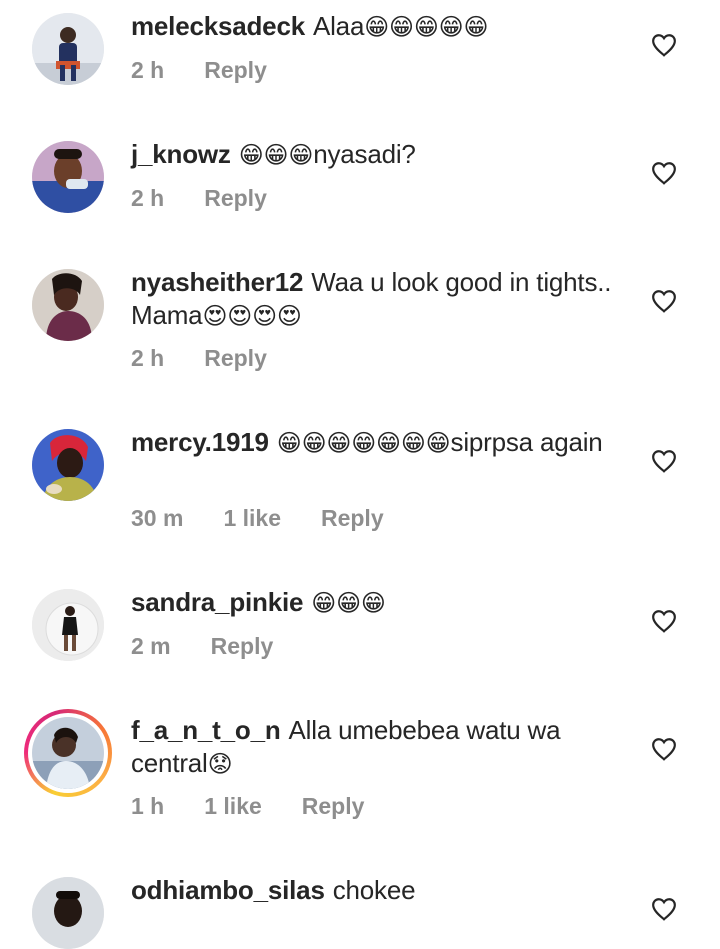 The width and height of the screenshot is (720, 949). What do you see at coordinates (200, 442) in the screenshot?
I see `comment-username: mercy.1919` at bounding box center [200, 442].